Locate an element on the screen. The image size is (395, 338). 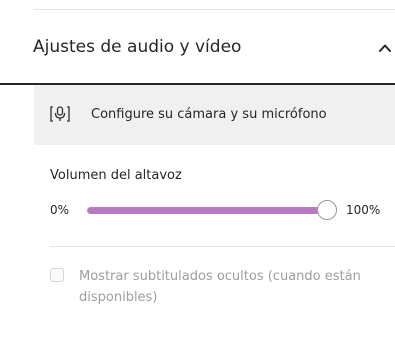
speaker-volume-label: Volumen del altavoz is located at coordinates (116, 175).